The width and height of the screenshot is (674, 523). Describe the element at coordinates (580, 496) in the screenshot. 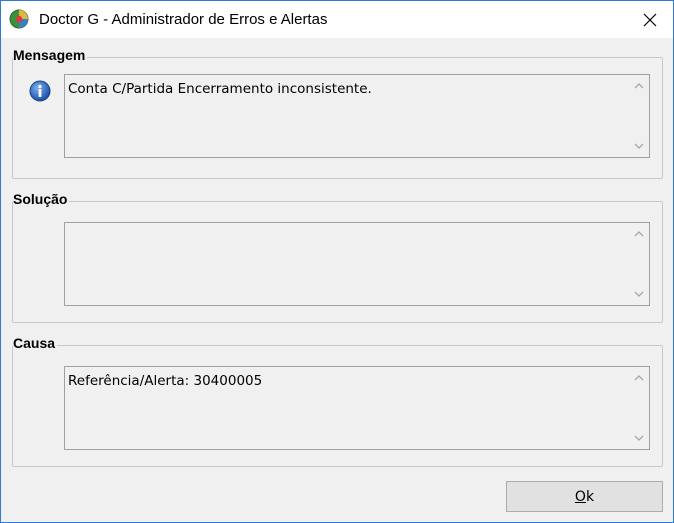

I see `ok-mnemonic: O` at that location.